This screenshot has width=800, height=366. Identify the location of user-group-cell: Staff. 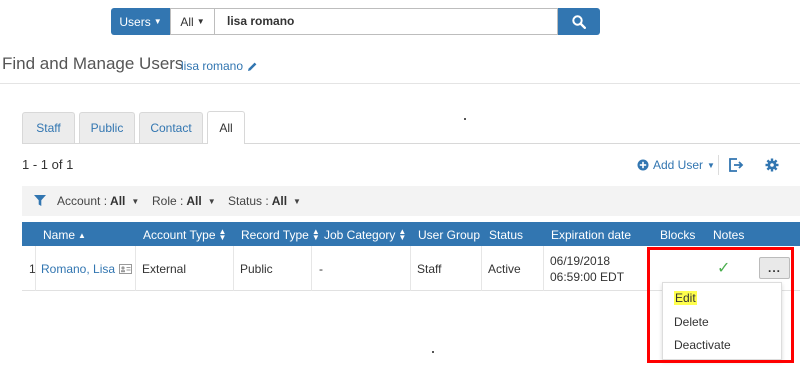
(429, 269).